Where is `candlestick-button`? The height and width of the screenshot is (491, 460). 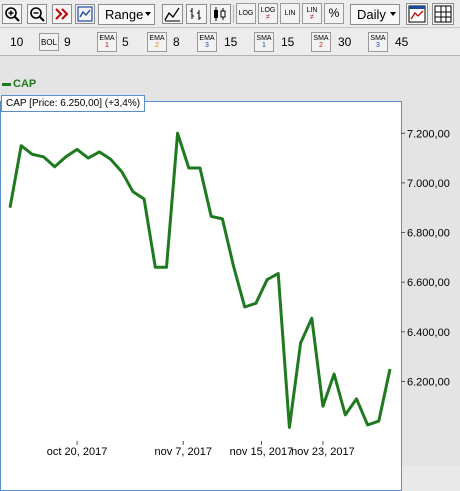 candlestick-button is located at coordinates (220, 14).